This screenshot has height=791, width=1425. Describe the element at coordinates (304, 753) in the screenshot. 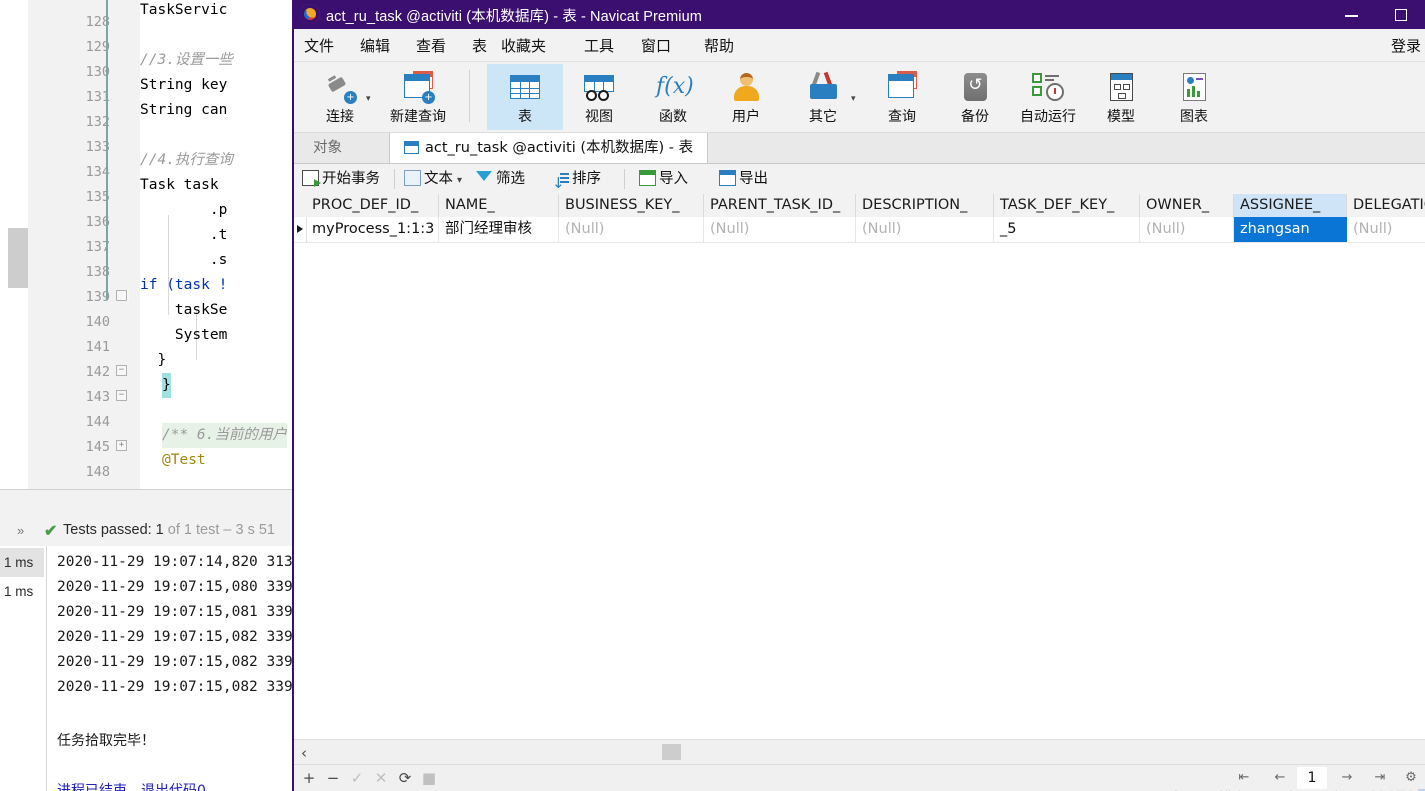

I see `scroll-left-arrow-icon: ‹` at that location.